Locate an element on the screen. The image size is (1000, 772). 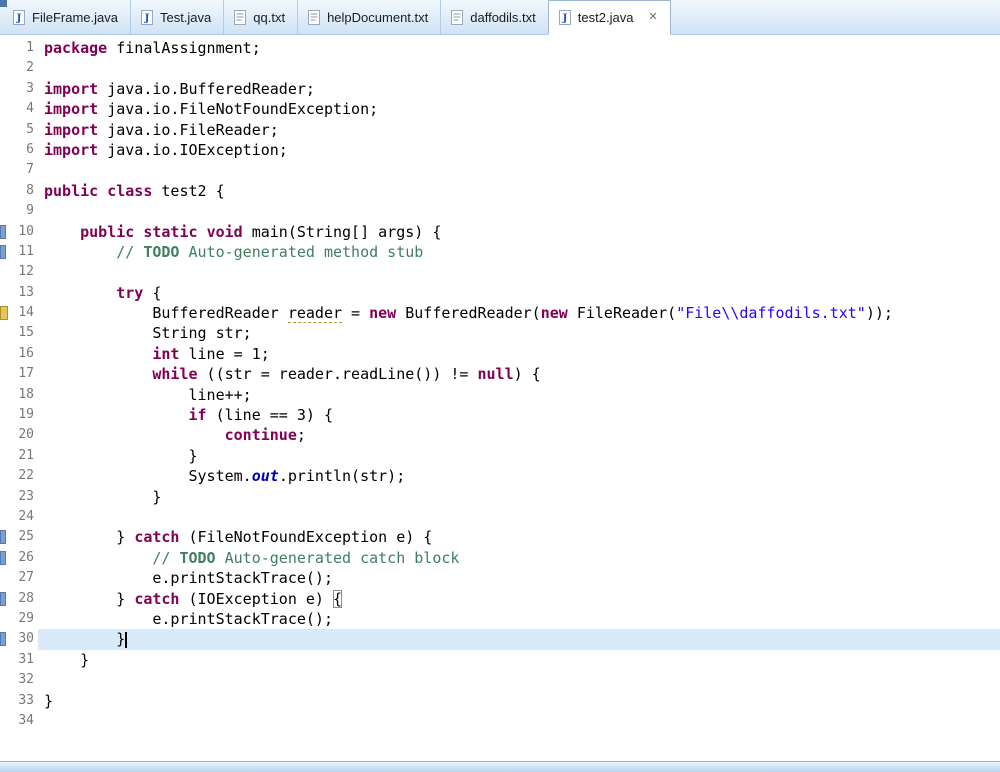
code-line-9: 9 is located at coordinates (500, 211).